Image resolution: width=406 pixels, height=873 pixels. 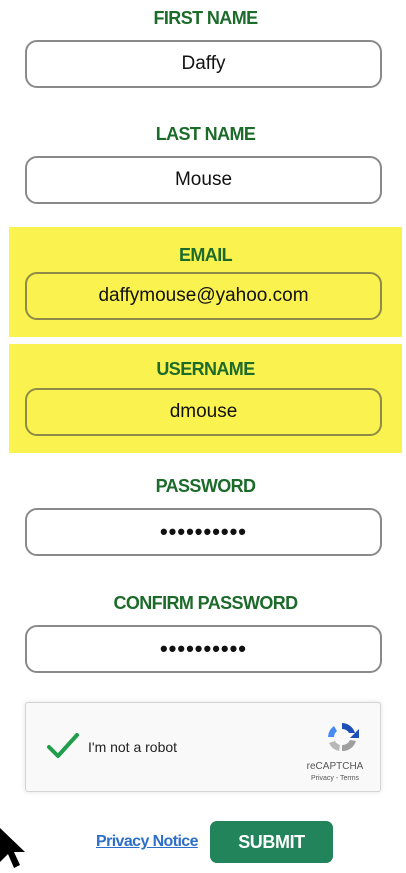 I want to click on confirm-password-block: CONFIRM PASSWORD, so click(x=205, y=634).